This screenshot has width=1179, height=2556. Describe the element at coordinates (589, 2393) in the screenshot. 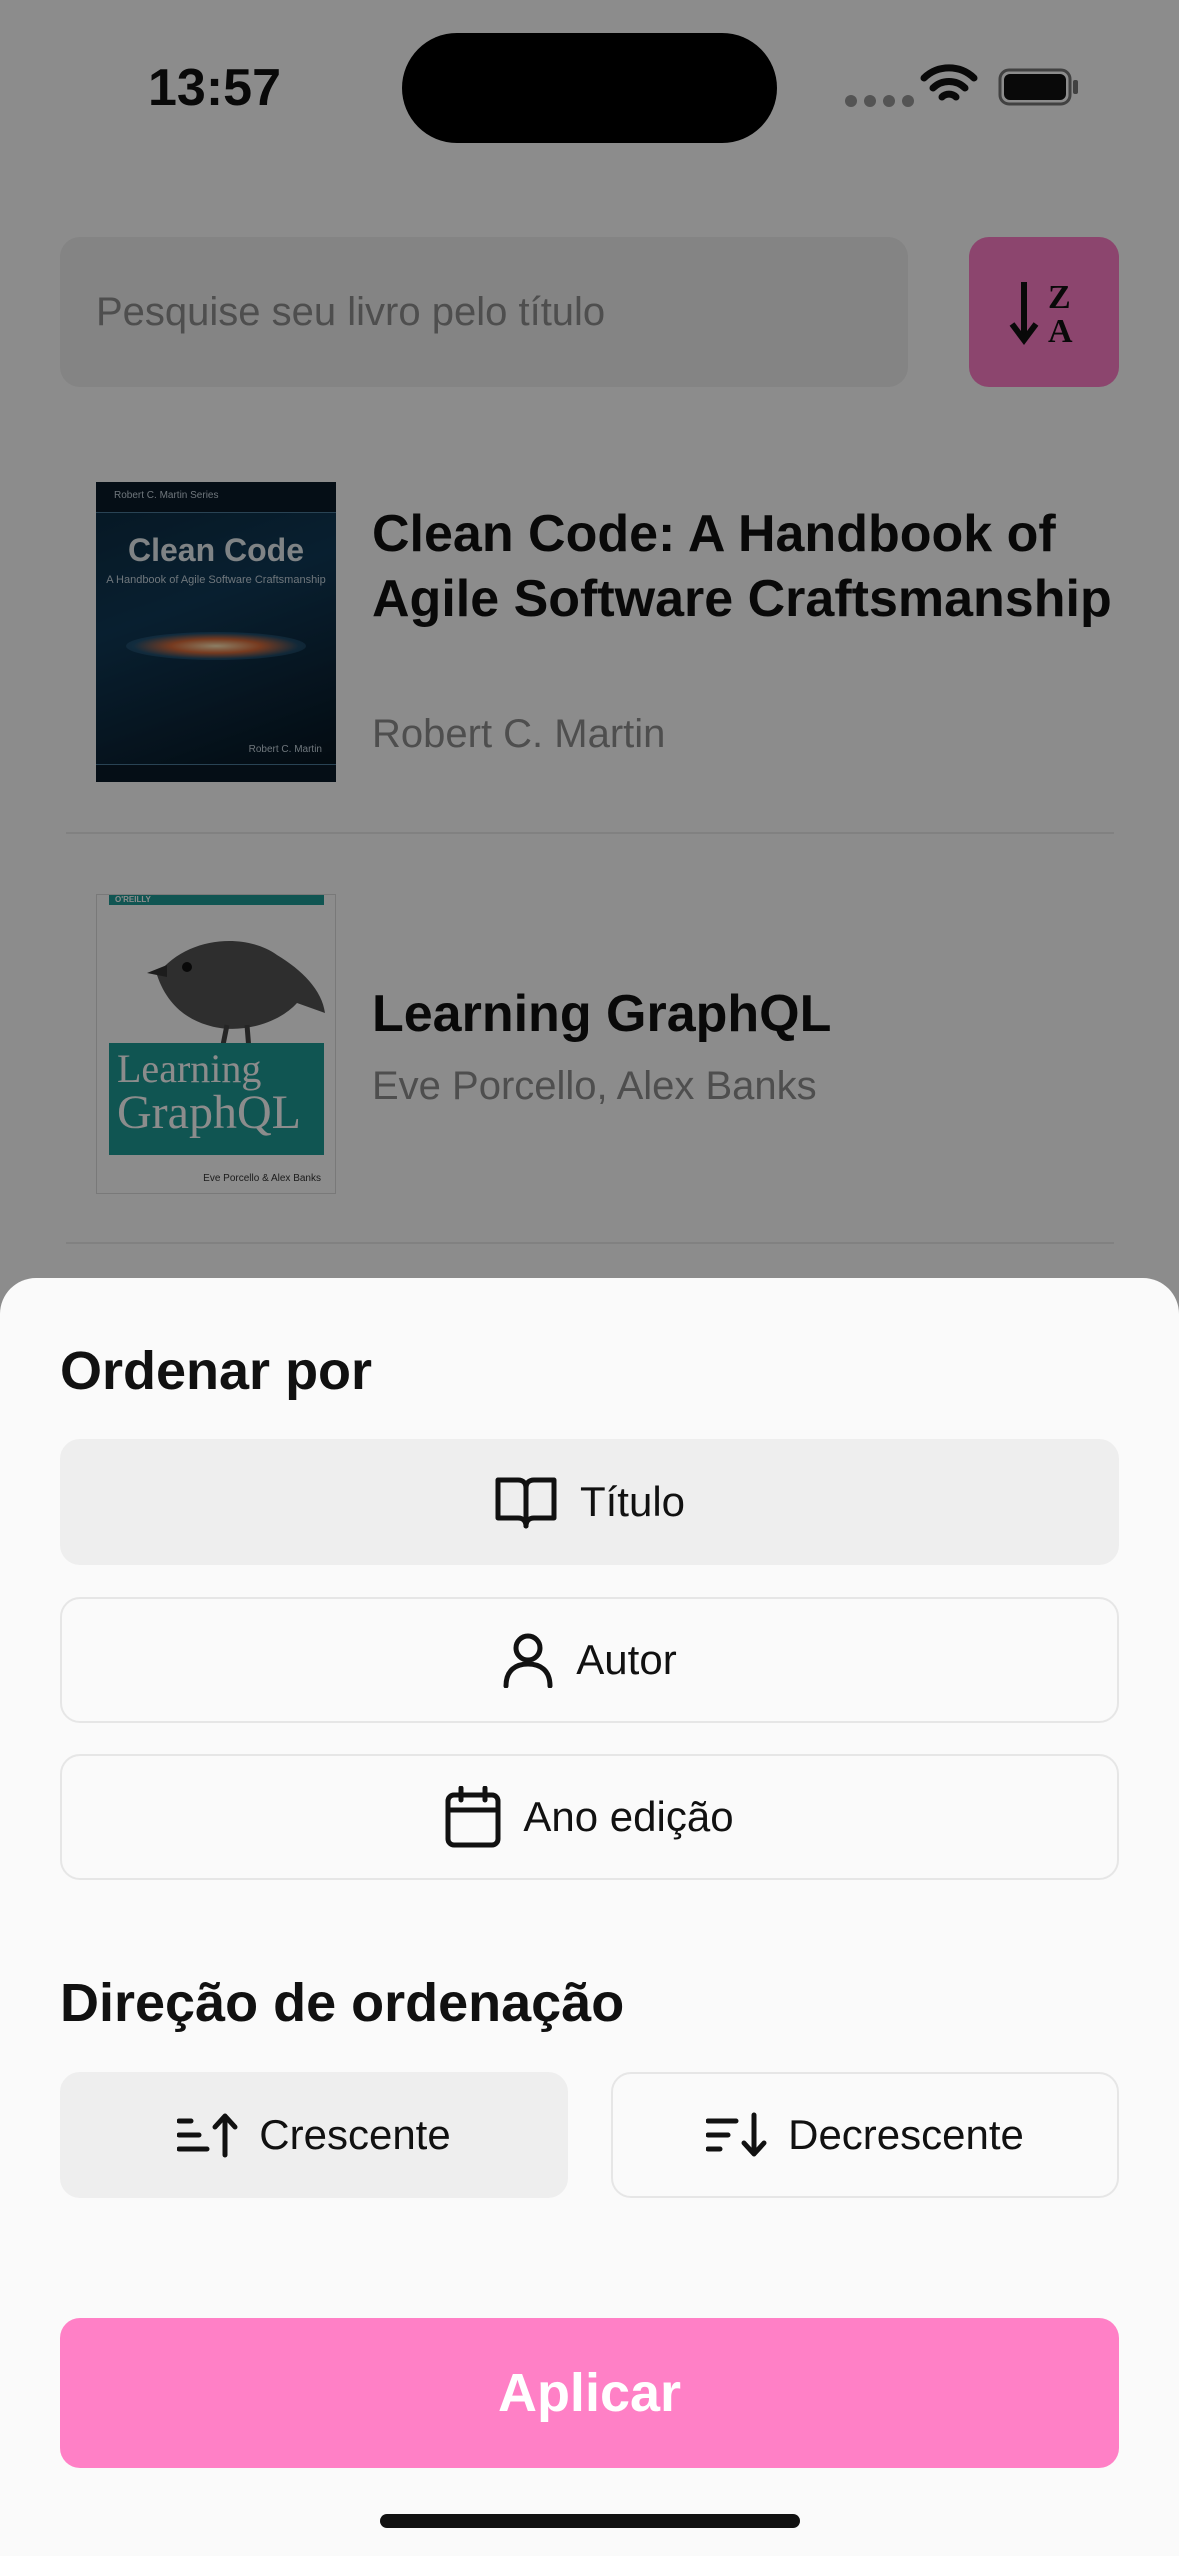

I see `apply-button: Aplicar` at that location.